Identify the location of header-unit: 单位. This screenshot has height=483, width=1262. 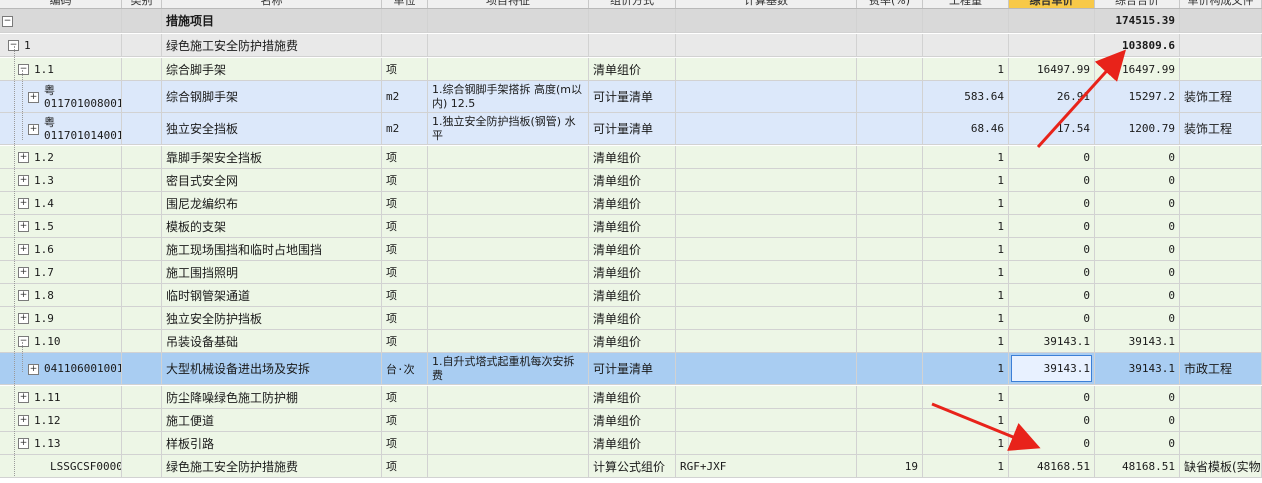
(405, 4).